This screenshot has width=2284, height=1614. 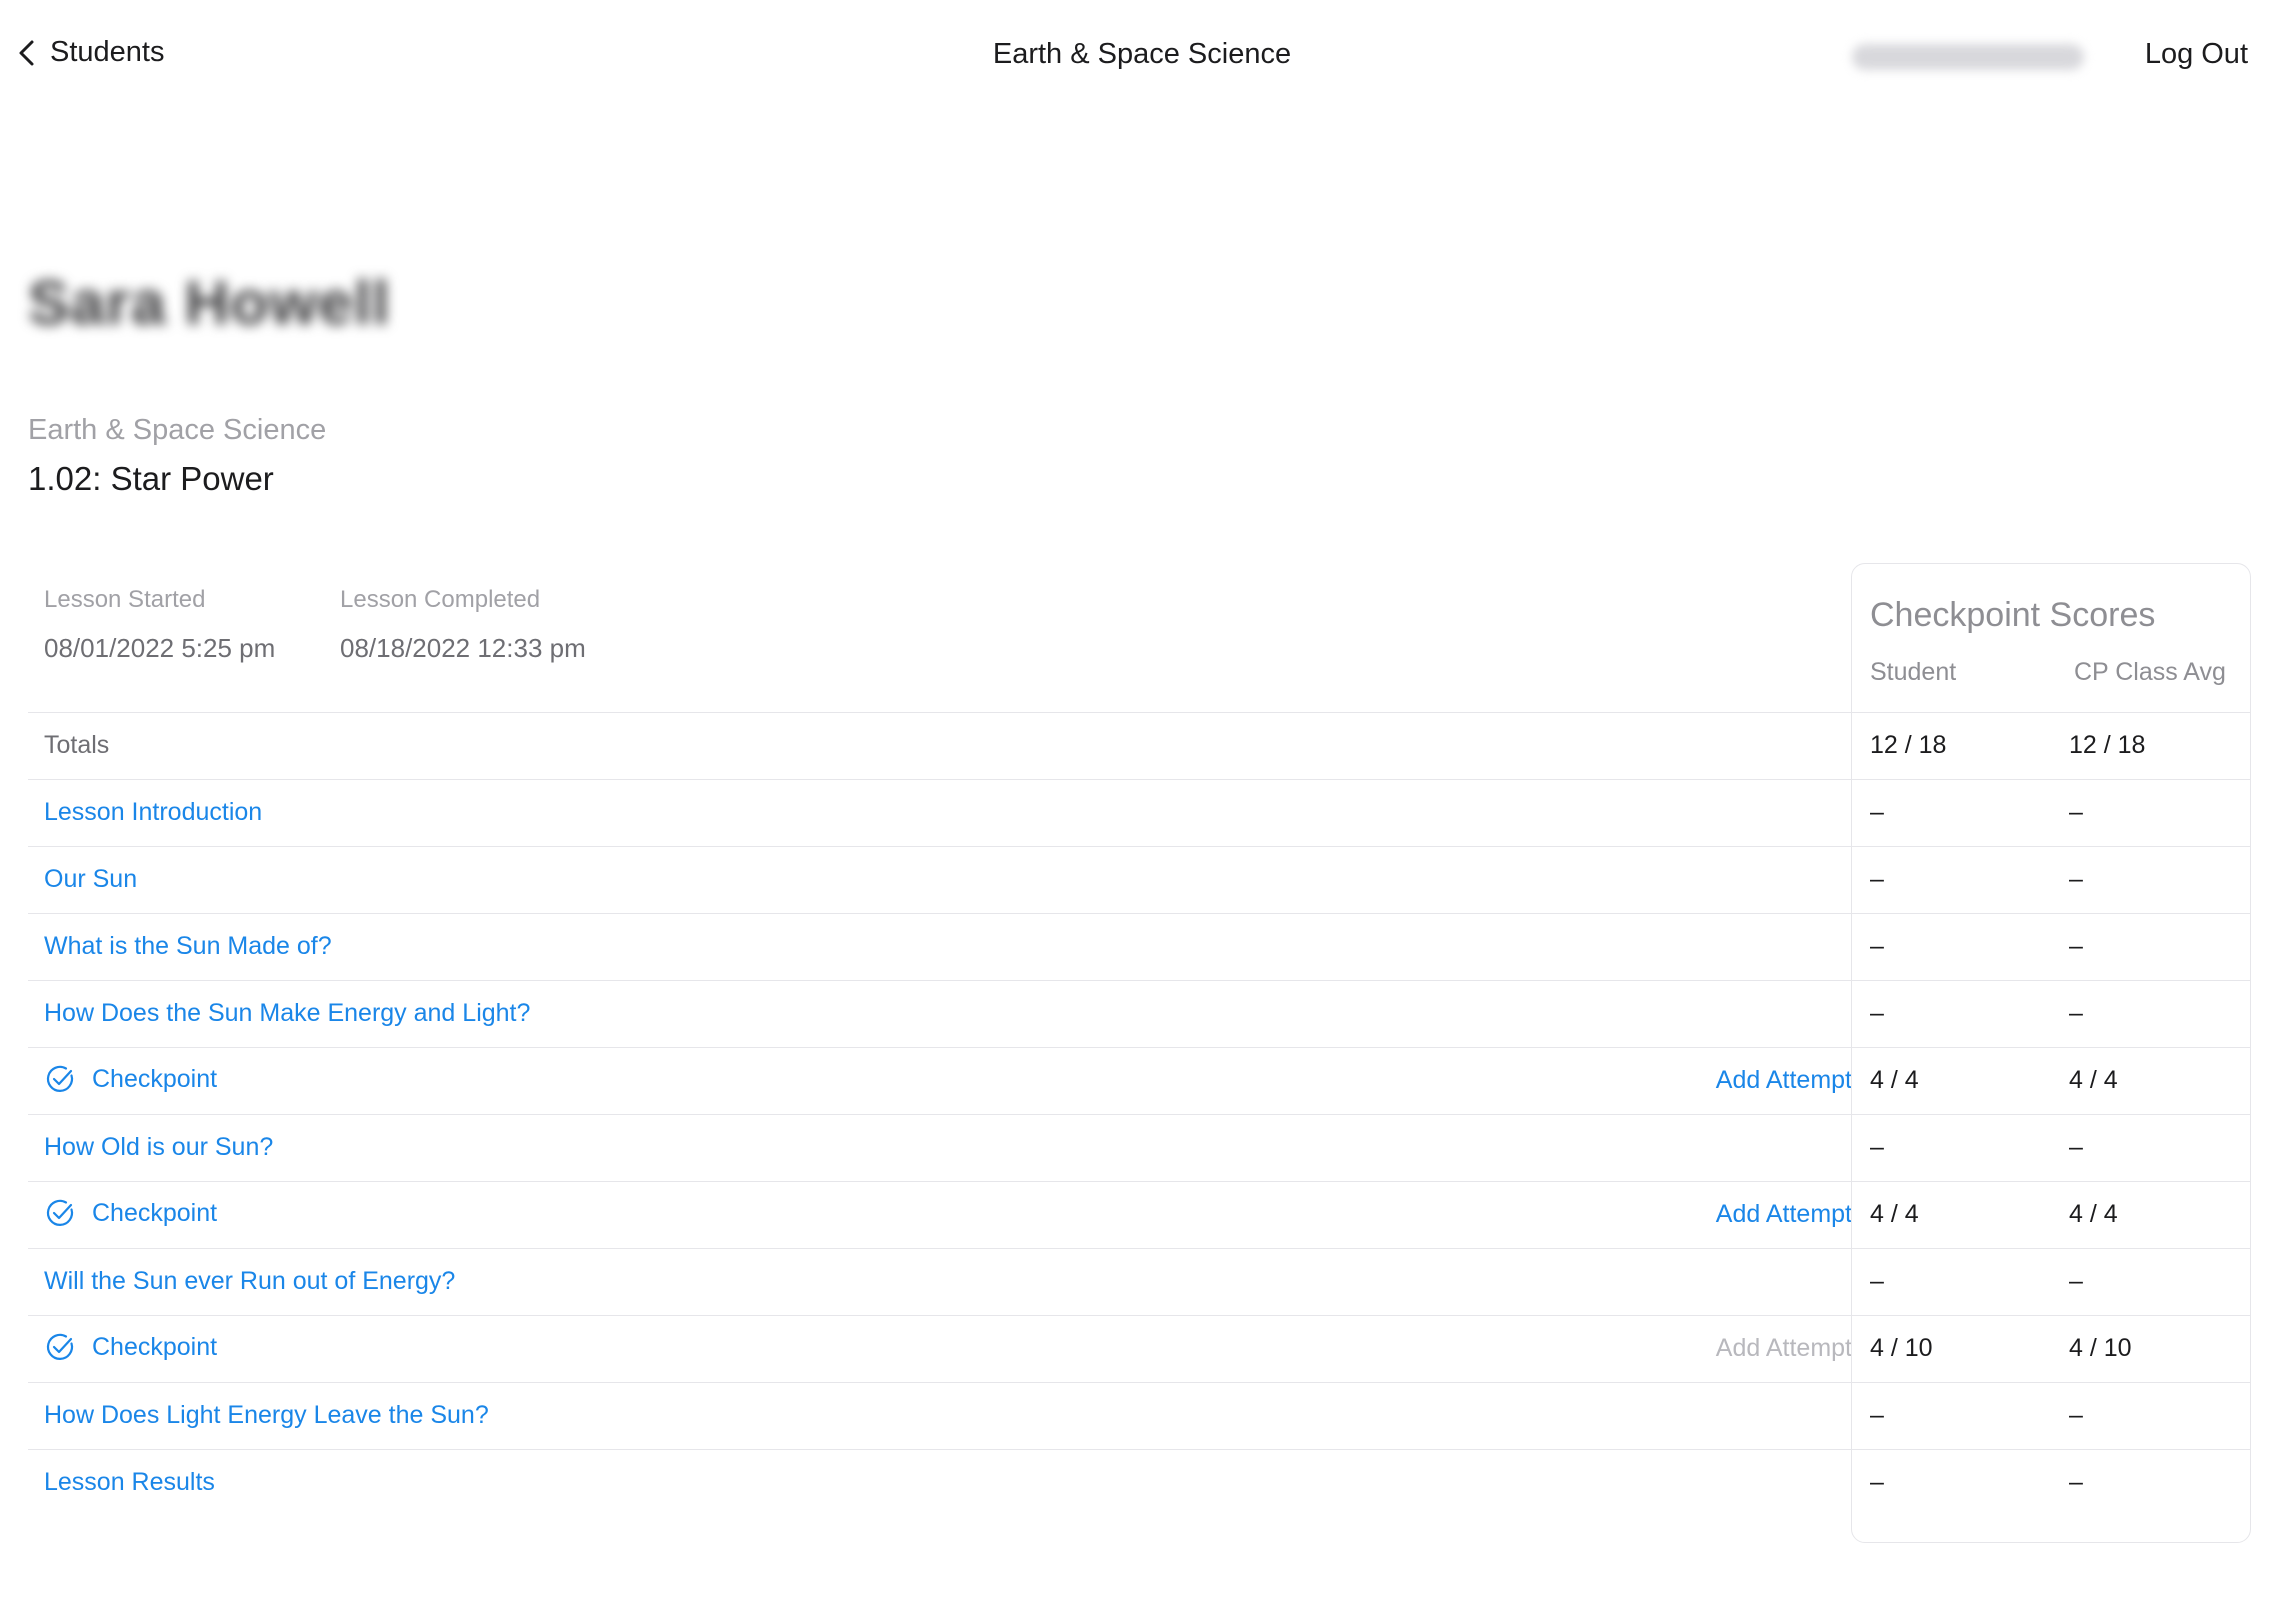 What do you see at coordinates (1142, 59) in the screenshot?
I see `top-bar: Students Earth & Space Science Log Out` at bounding box center [1142, 59].